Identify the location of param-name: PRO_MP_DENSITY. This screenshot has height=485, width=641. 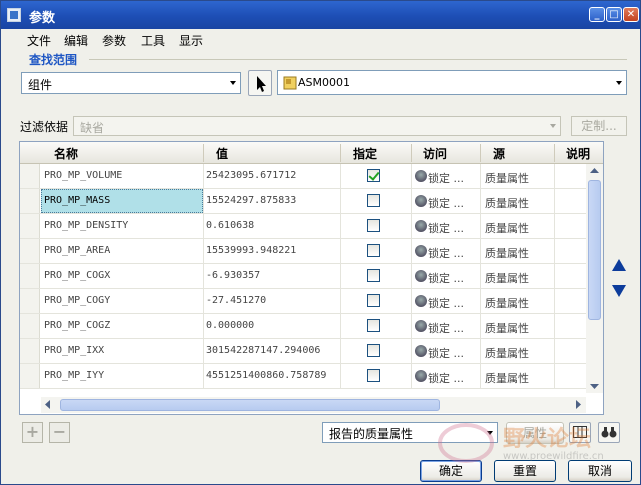
(86, 225).